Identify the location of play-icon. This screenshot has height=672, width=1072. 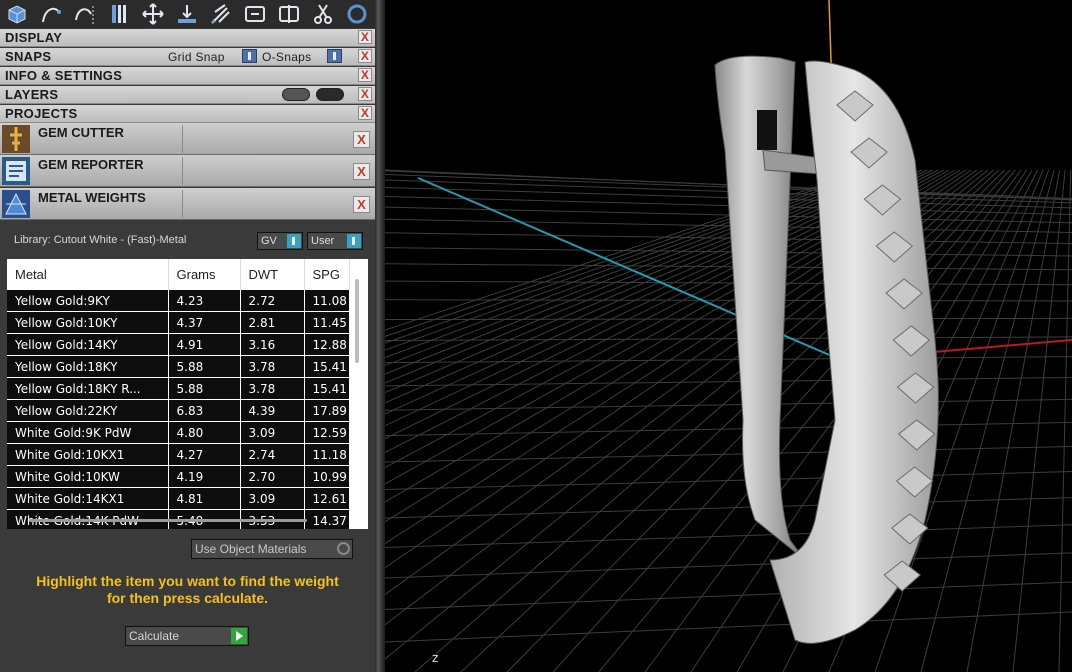
(239, 636).